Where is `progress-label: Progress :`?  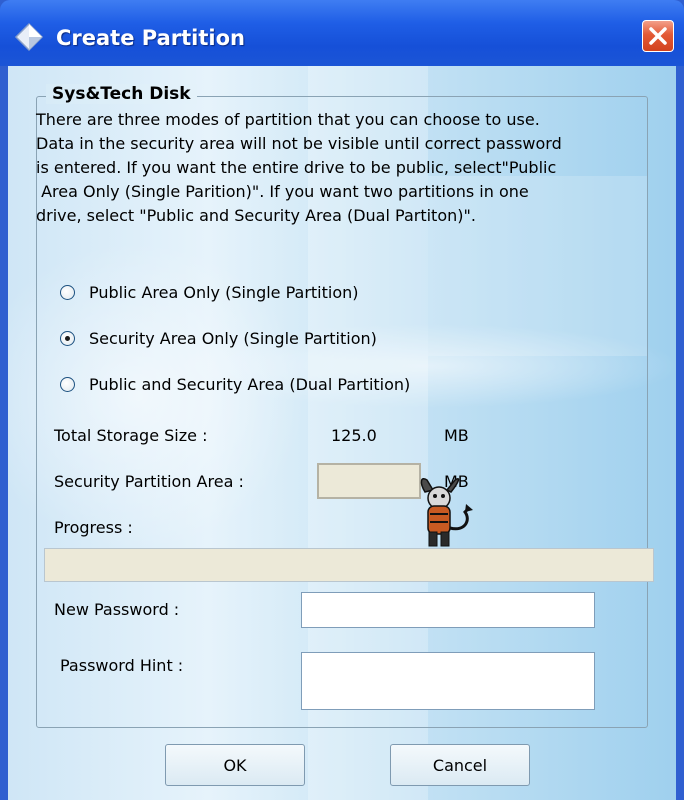
progress-label: Progress : is located at coordinates (93, 527).